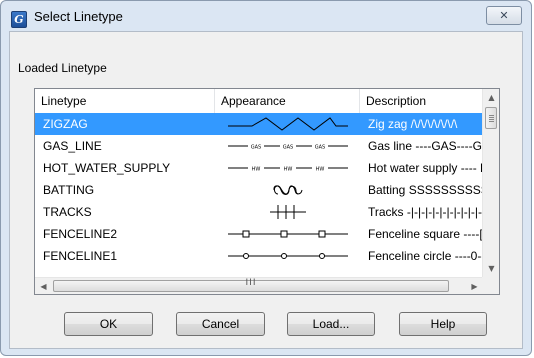  What do you see at coordinates (425, 256) in the screenshot?
I see `linetype-description: Fenceline circle ----0----` at bounding box center [425, 256].